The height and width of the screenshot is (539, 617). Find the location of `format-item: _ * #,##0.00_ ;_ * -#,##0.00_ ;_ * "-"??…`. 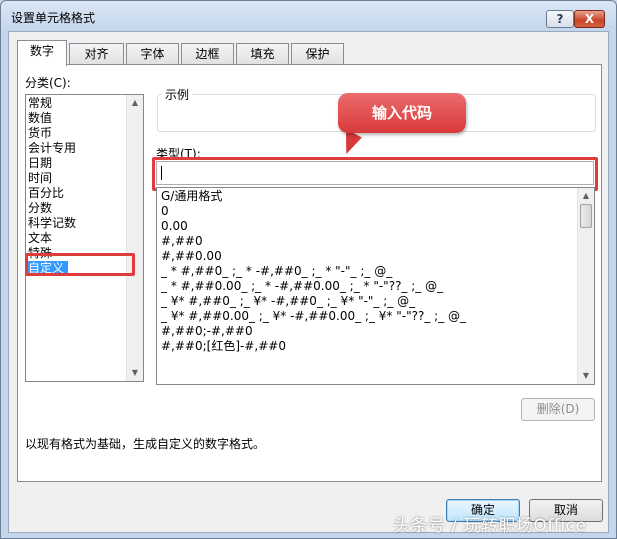

format-item: _ * #,##0.00_ ;_ * -#,##0.00_ ;_ * "-"??… is located at coordinates (302, 286).